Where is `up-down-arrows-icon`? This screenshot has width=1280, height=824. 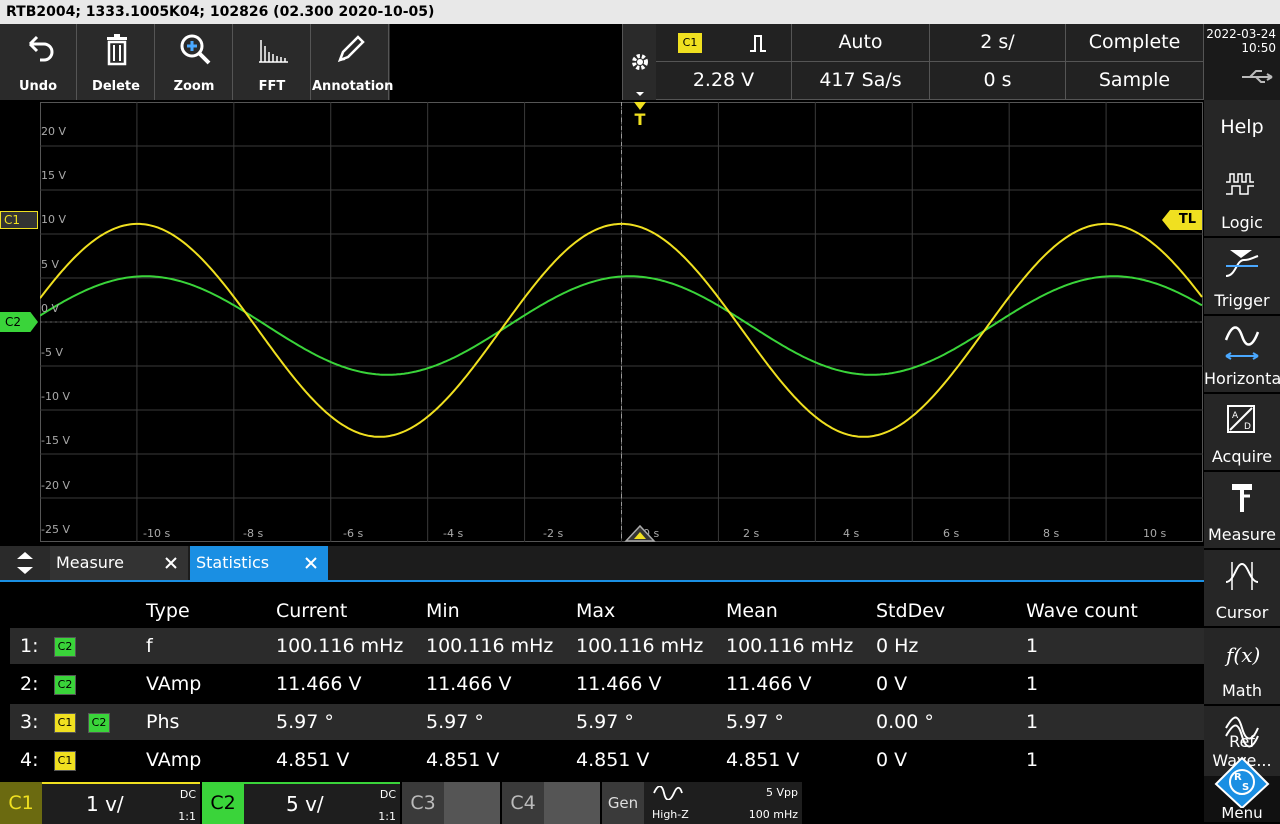
up-down-arrows-icon is located at coordinates (25, 563).